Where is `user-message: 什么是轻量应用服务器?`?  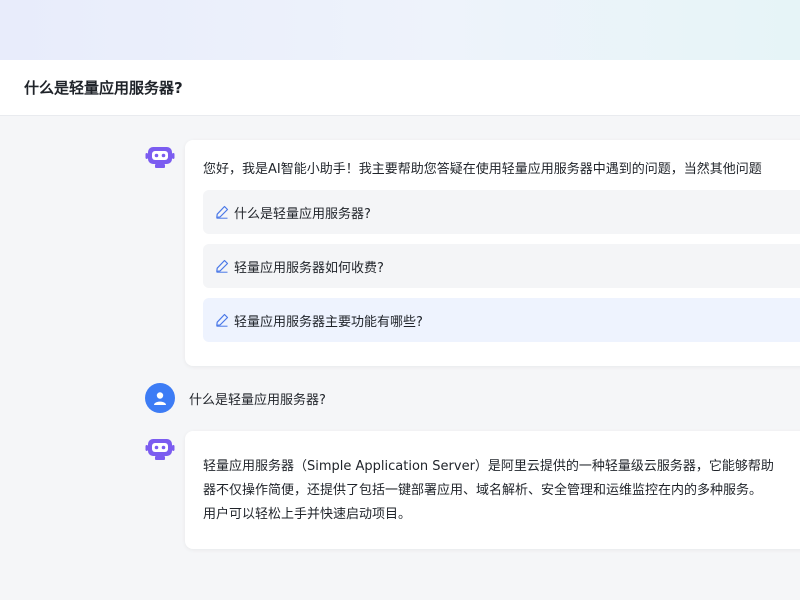 user-message: 什么是轻量应用服务器? is located at coordinates (257, 400).